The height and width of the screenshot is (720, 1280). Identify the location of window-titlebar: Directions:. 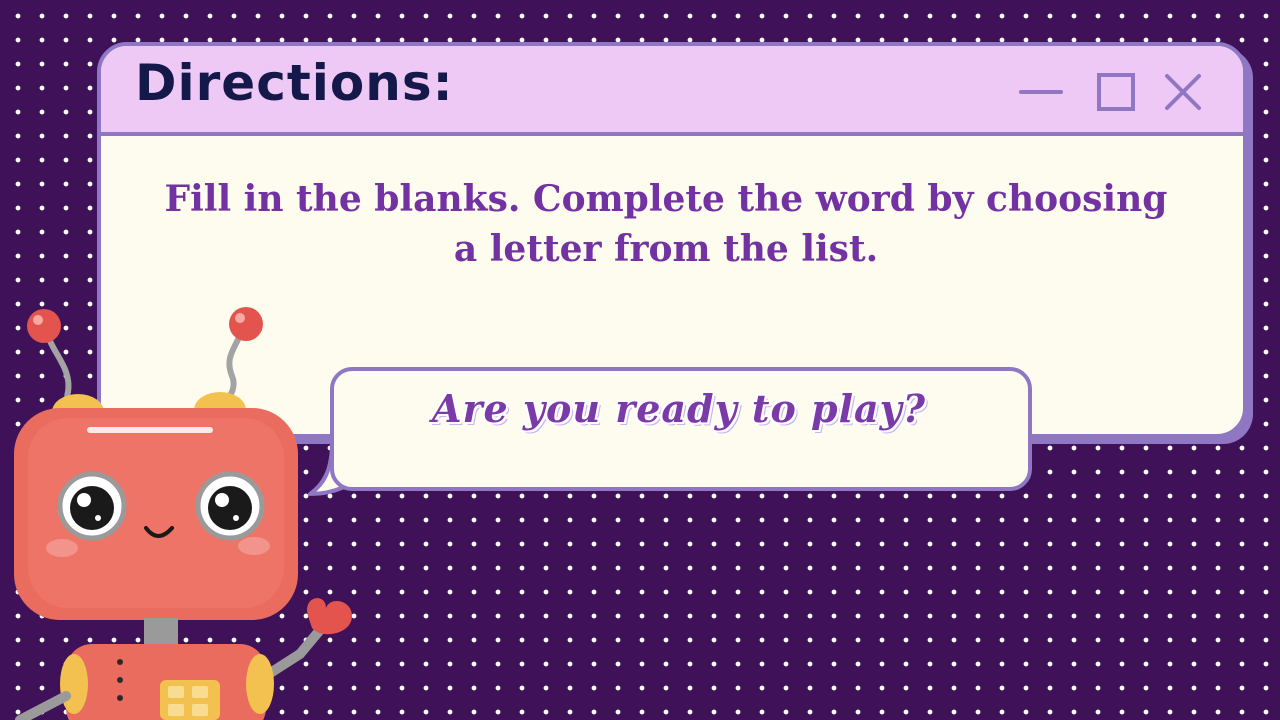
(672, 91).